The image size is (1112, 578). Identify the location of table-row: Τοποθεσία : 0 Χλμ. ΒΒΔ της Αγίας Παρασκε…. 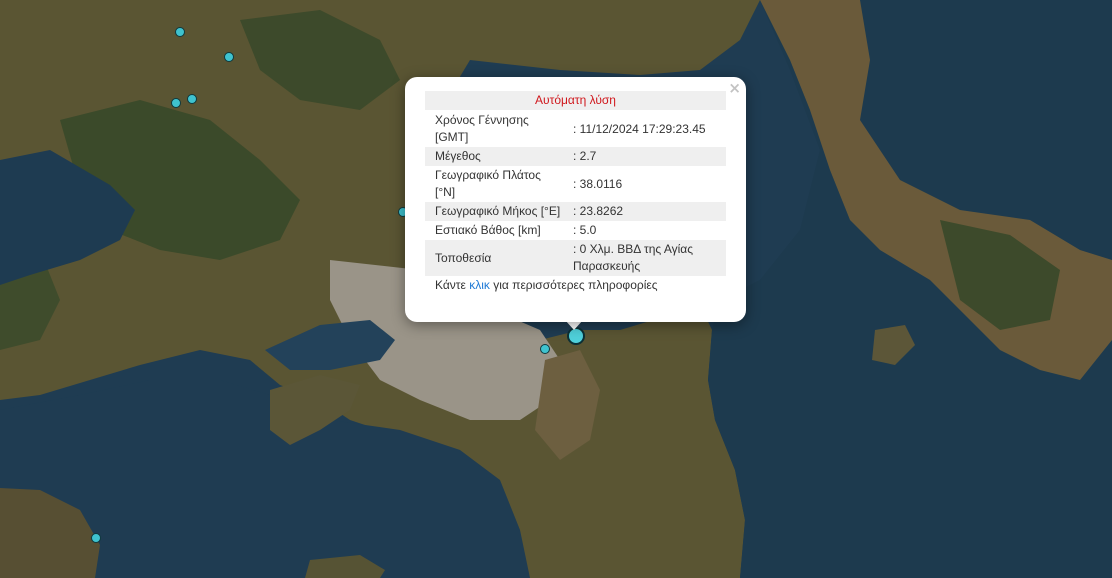
(575, 258).